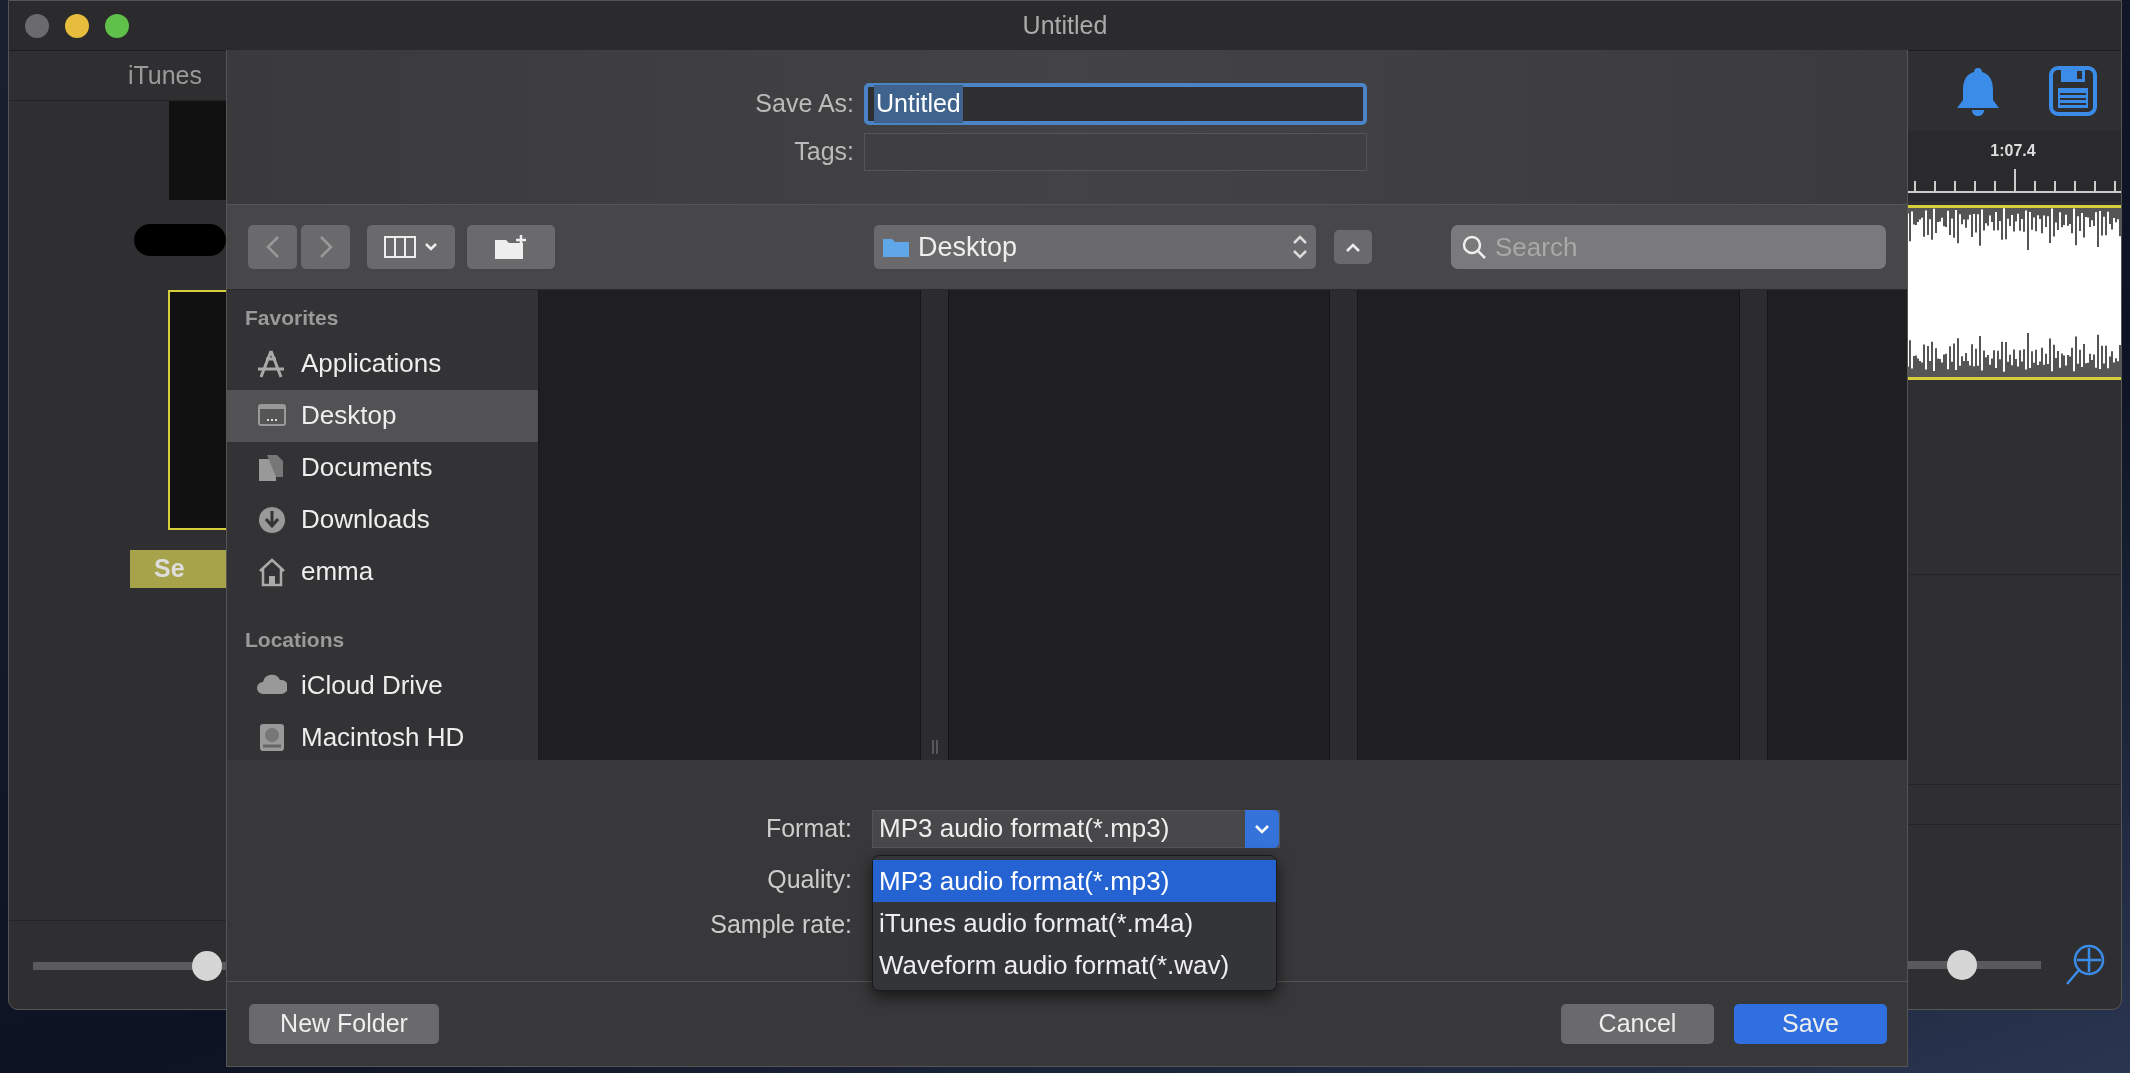 This screenshot has height=1073, width=2130. What do you see at coordinates (1074, 965) in the screenshot?
I see `menu-item: Waveform audio format(*.wav)` at bounding box center [1074, 965].